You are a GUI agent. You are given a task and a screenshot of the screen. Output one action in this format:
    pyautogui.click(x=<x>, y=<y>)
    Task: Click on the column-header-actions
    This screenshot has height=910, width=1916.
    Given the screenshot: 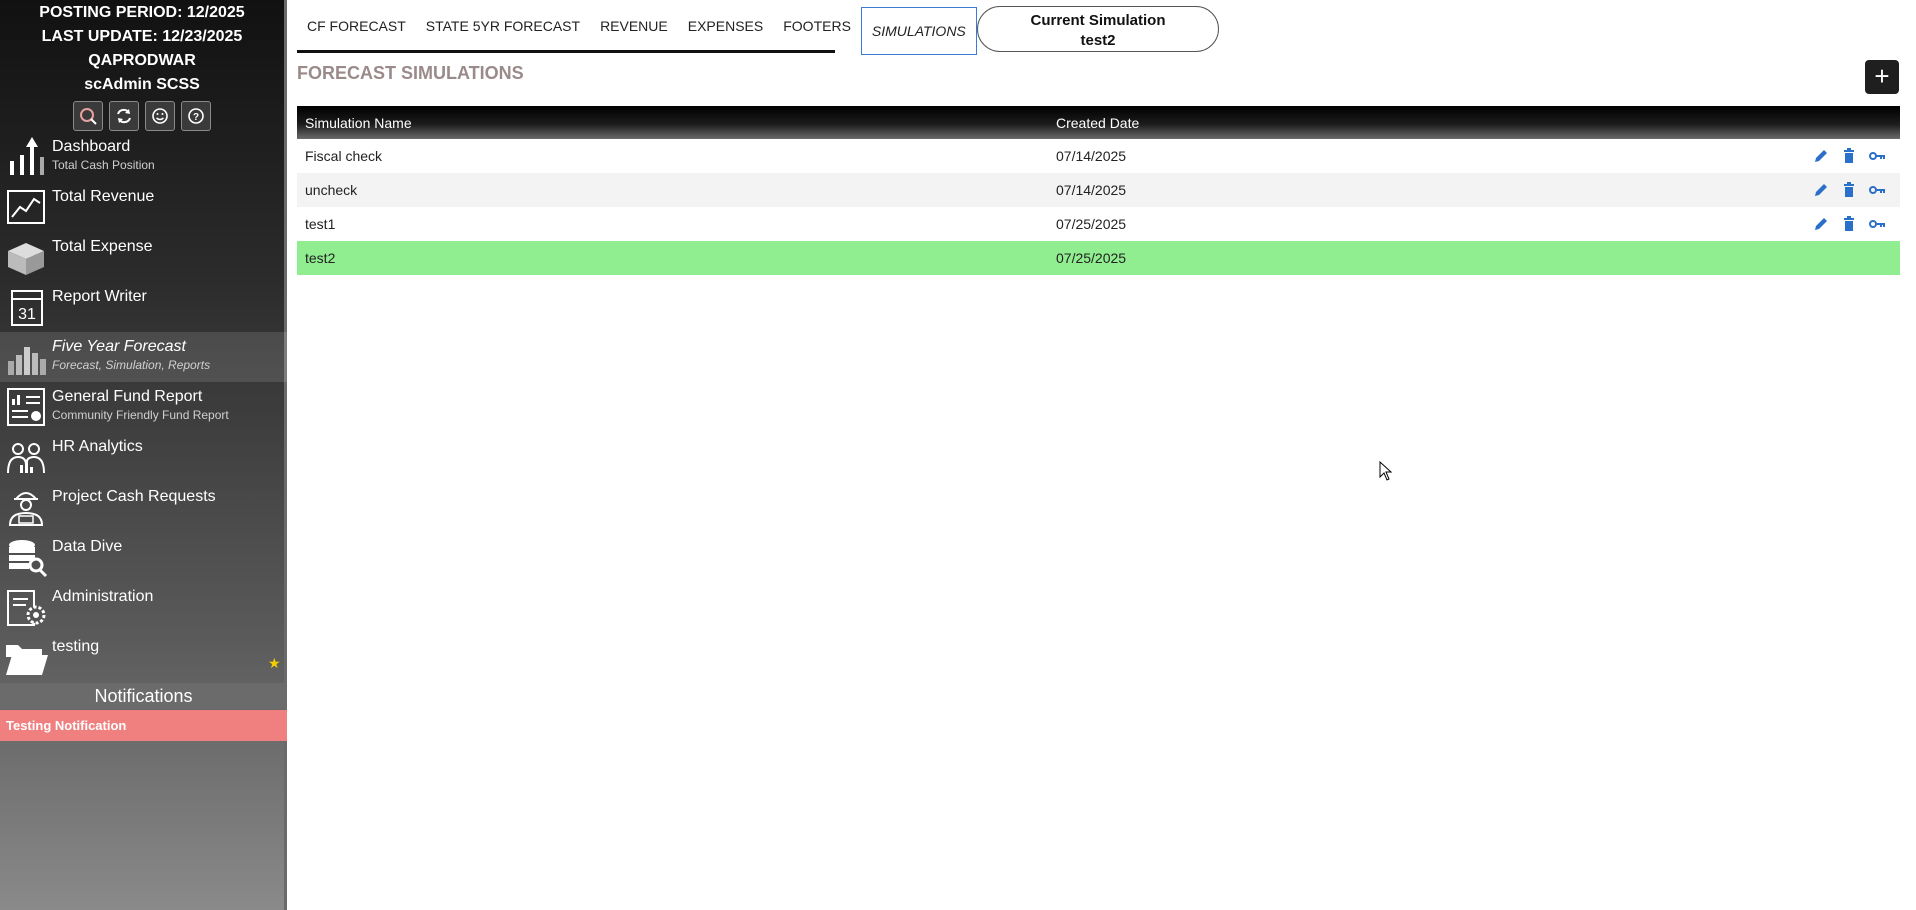 What is the action you would take?
    pyautogui.click(x=1675, y=122)
    